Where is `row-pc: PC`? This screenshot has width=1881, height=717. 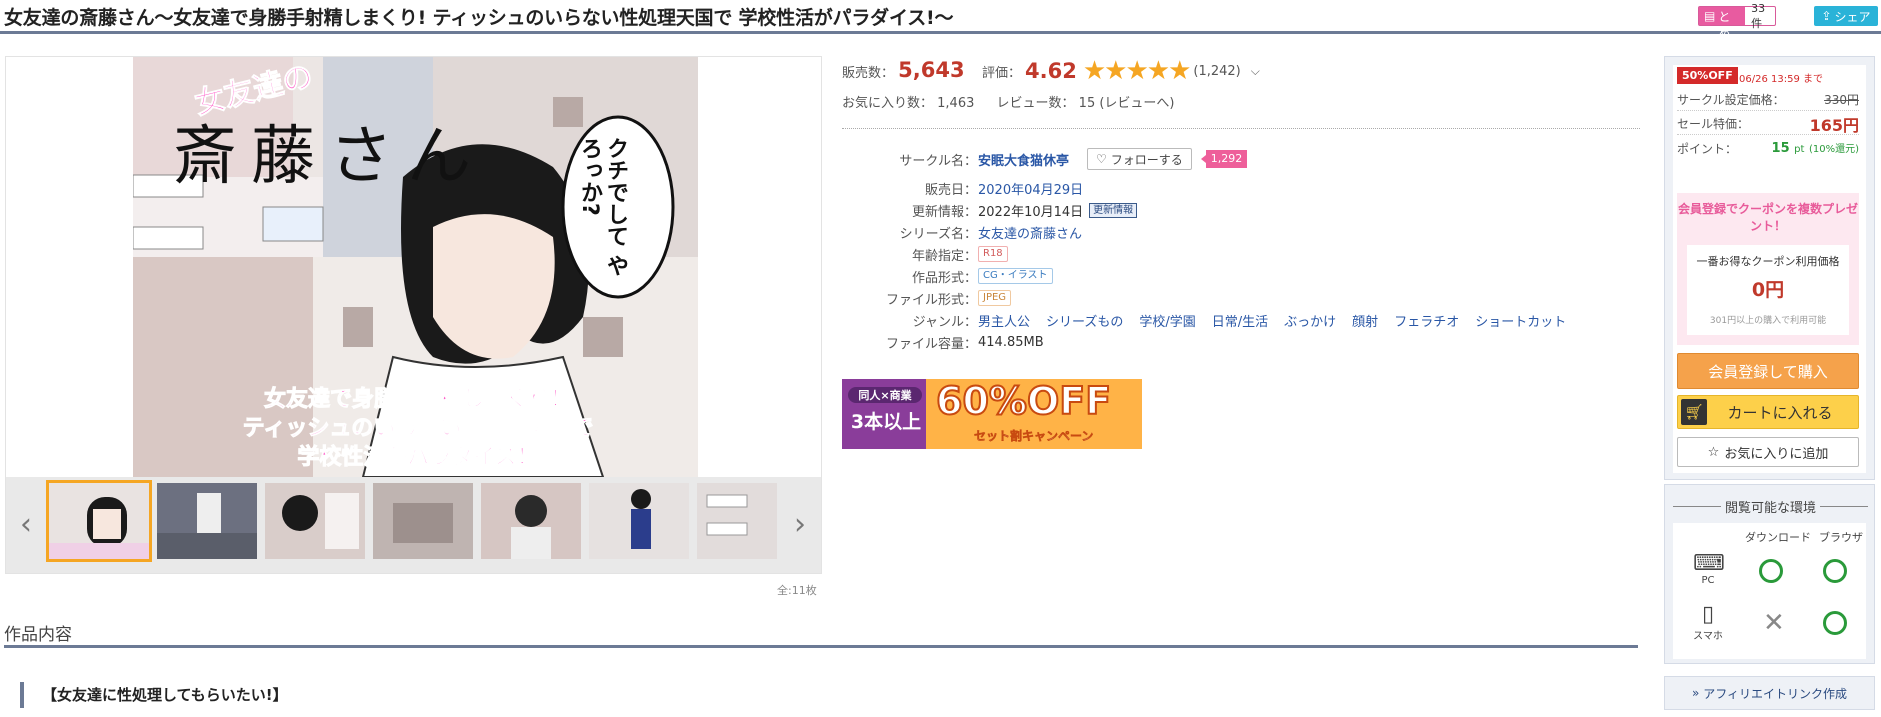
row-pc: PC is located at coordinates (1708, 580).